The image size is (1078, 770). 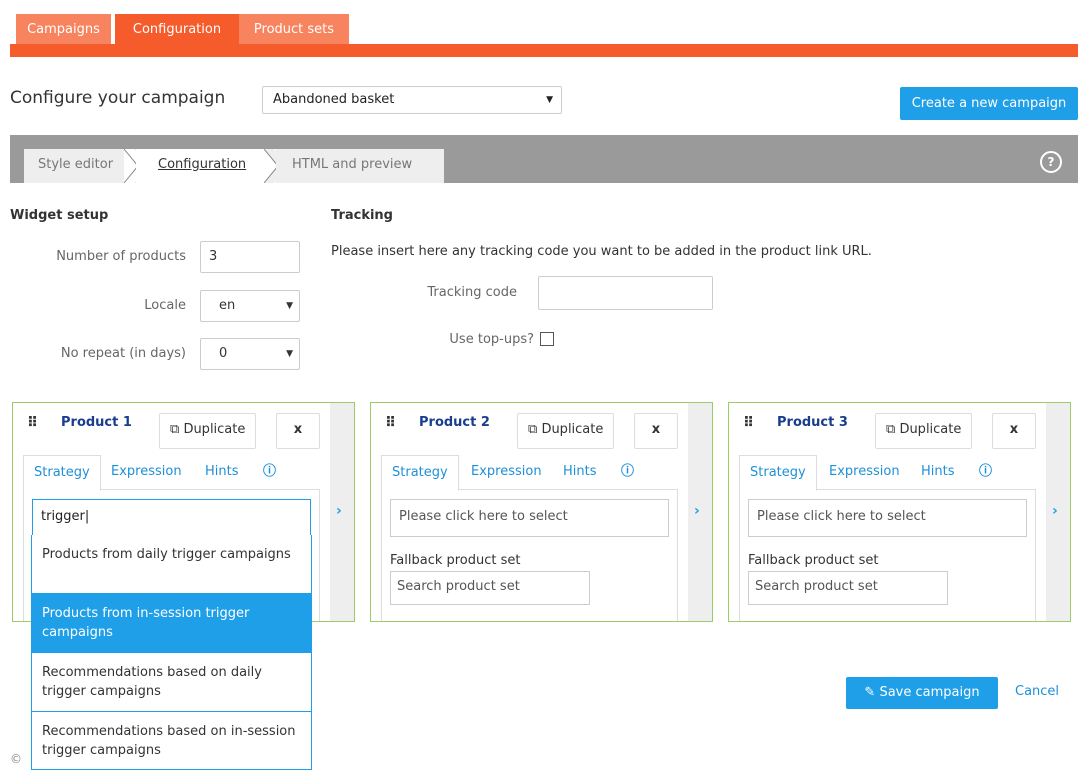 What do you see at coordinates (250, 306) in the screenshot?
I see `locale-select: en ▼` at bounding box center [250, 306].